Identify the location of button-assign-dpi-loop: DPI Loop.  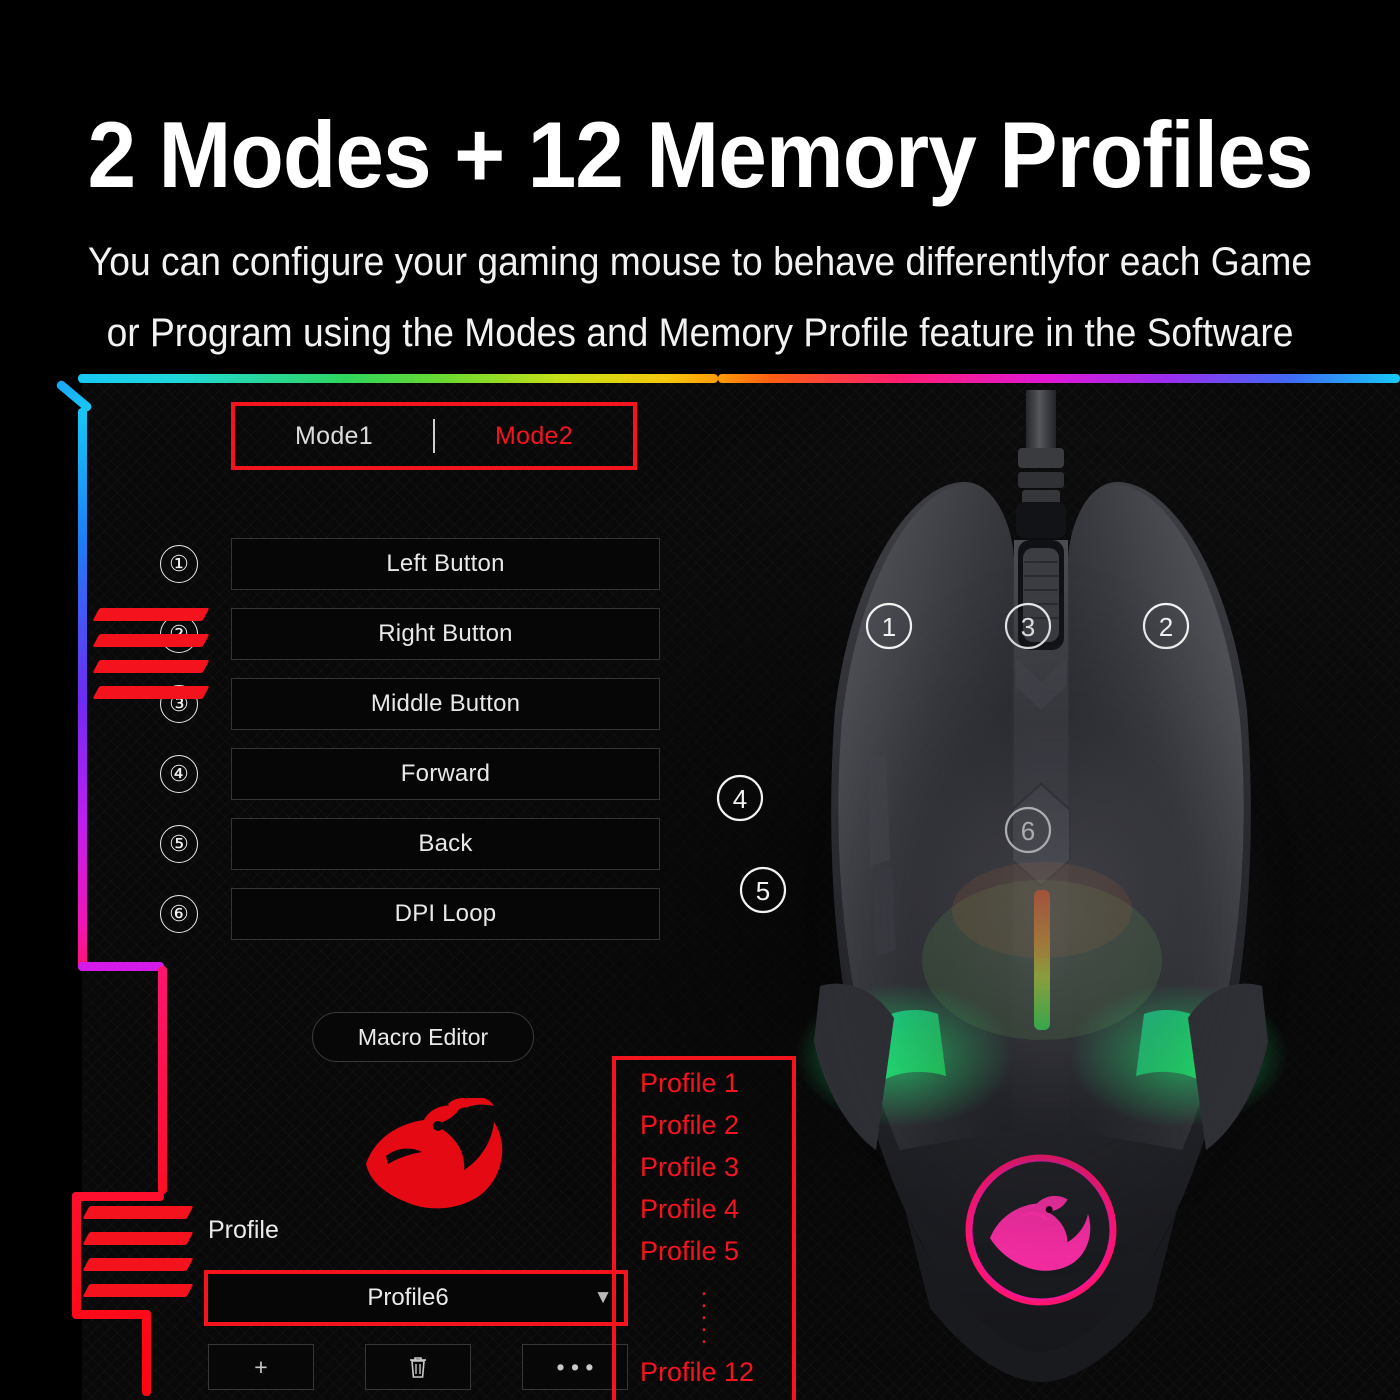
(445, 914).